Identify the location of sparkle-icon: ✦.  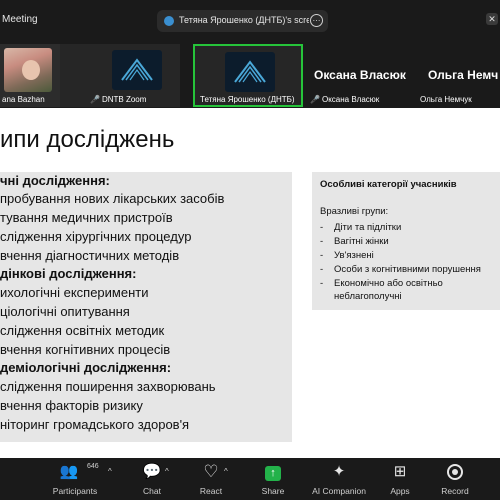
(339, 471).